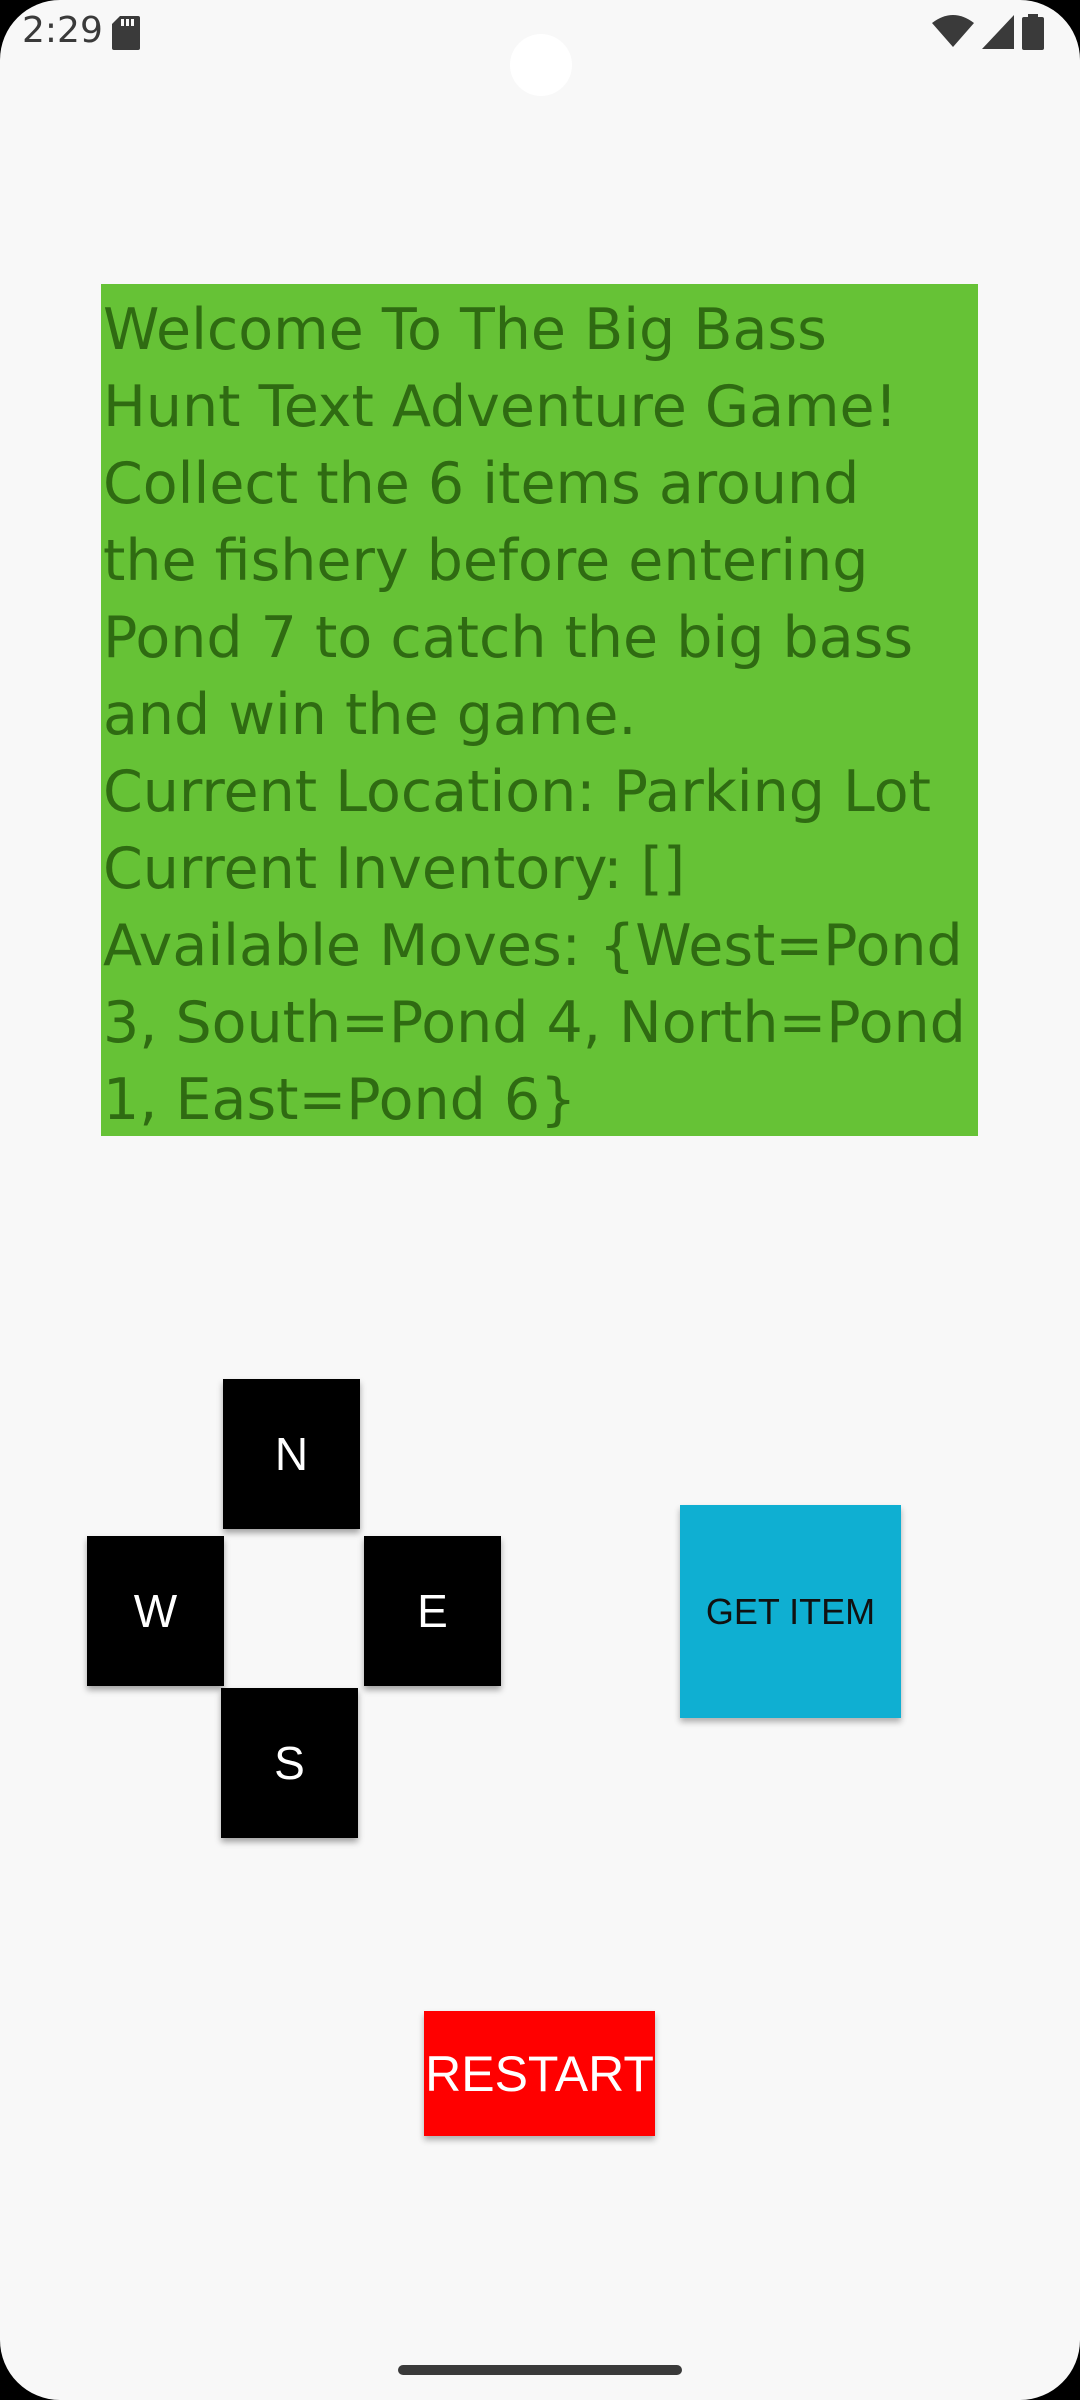 The width and height of the screenshot is (1080, 2400). Describe the element at coordinates (539, 2073) in the screenshot. I see `restart-button: RESTART` at that location.